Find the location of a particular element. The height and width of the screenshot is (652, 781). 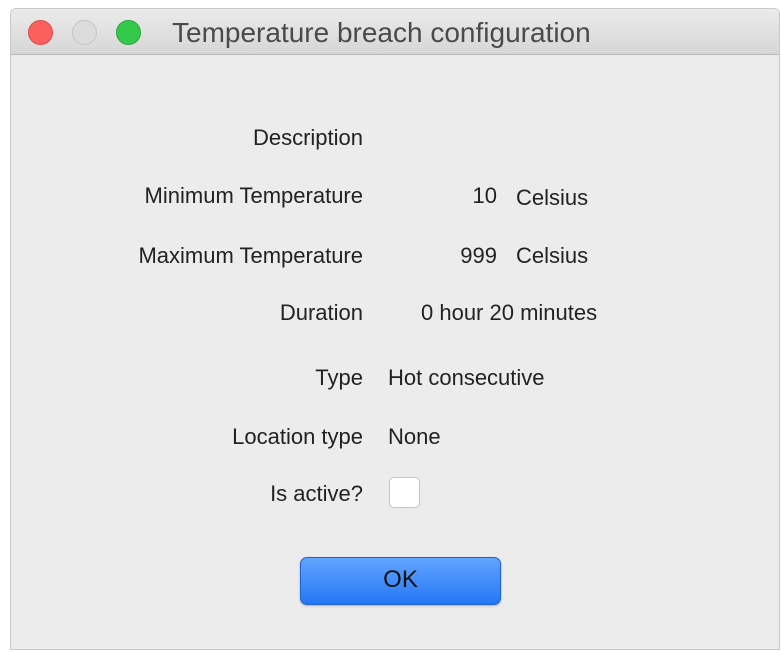

type-label: Type is located at coordinates (339, 377).